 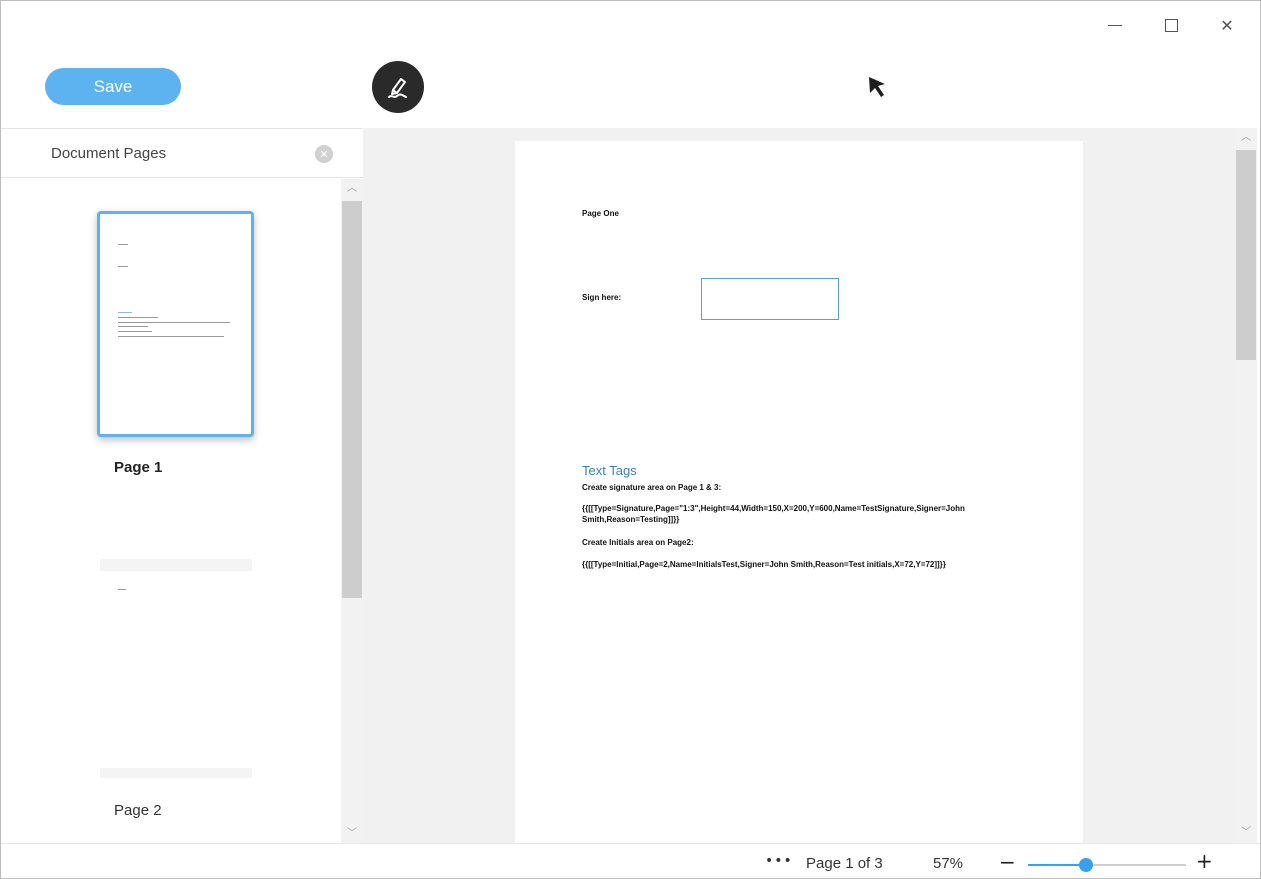 I want to click on text-tags-heading: Text Tags, so click(x=609, y=470).